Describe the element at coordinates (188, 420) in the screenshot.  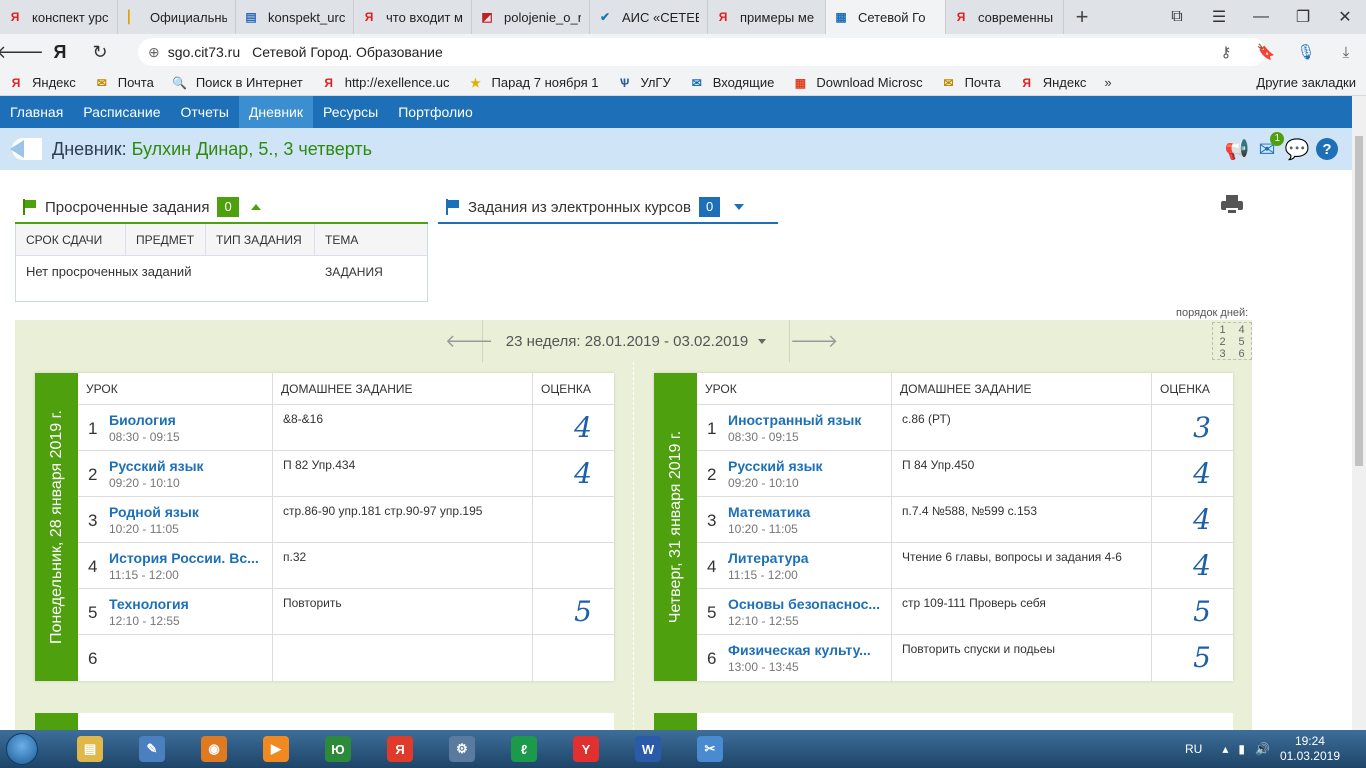
I see `lesson-link: Биология` at that location.